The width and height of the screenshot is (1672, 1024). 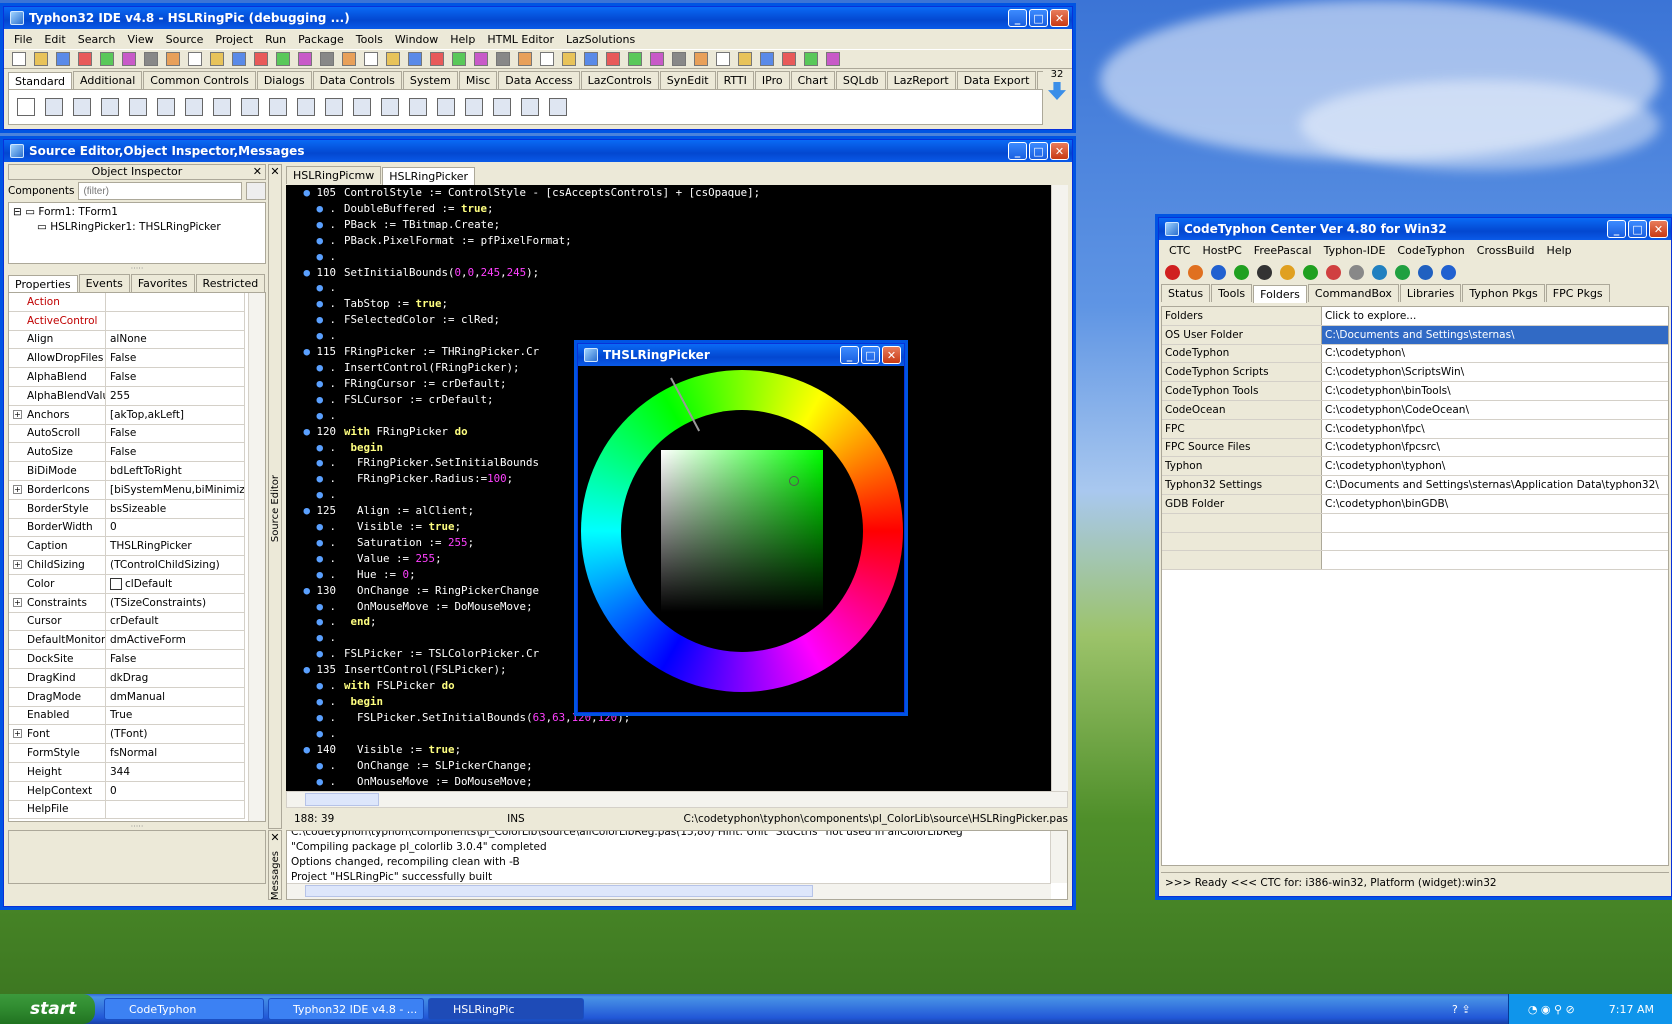 I want to click on property-value: bdLeftToRight, so click(x=175, y=471).